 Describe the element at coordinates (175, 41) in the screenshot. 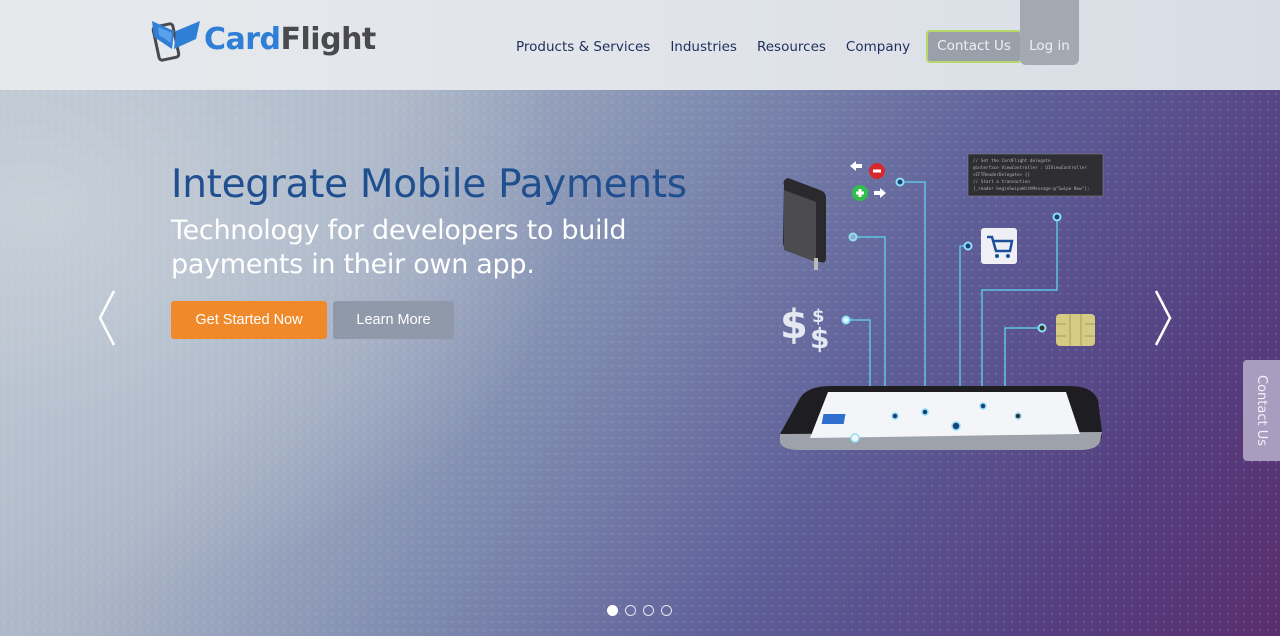

I see `cardflight-logo-icon` at that location.